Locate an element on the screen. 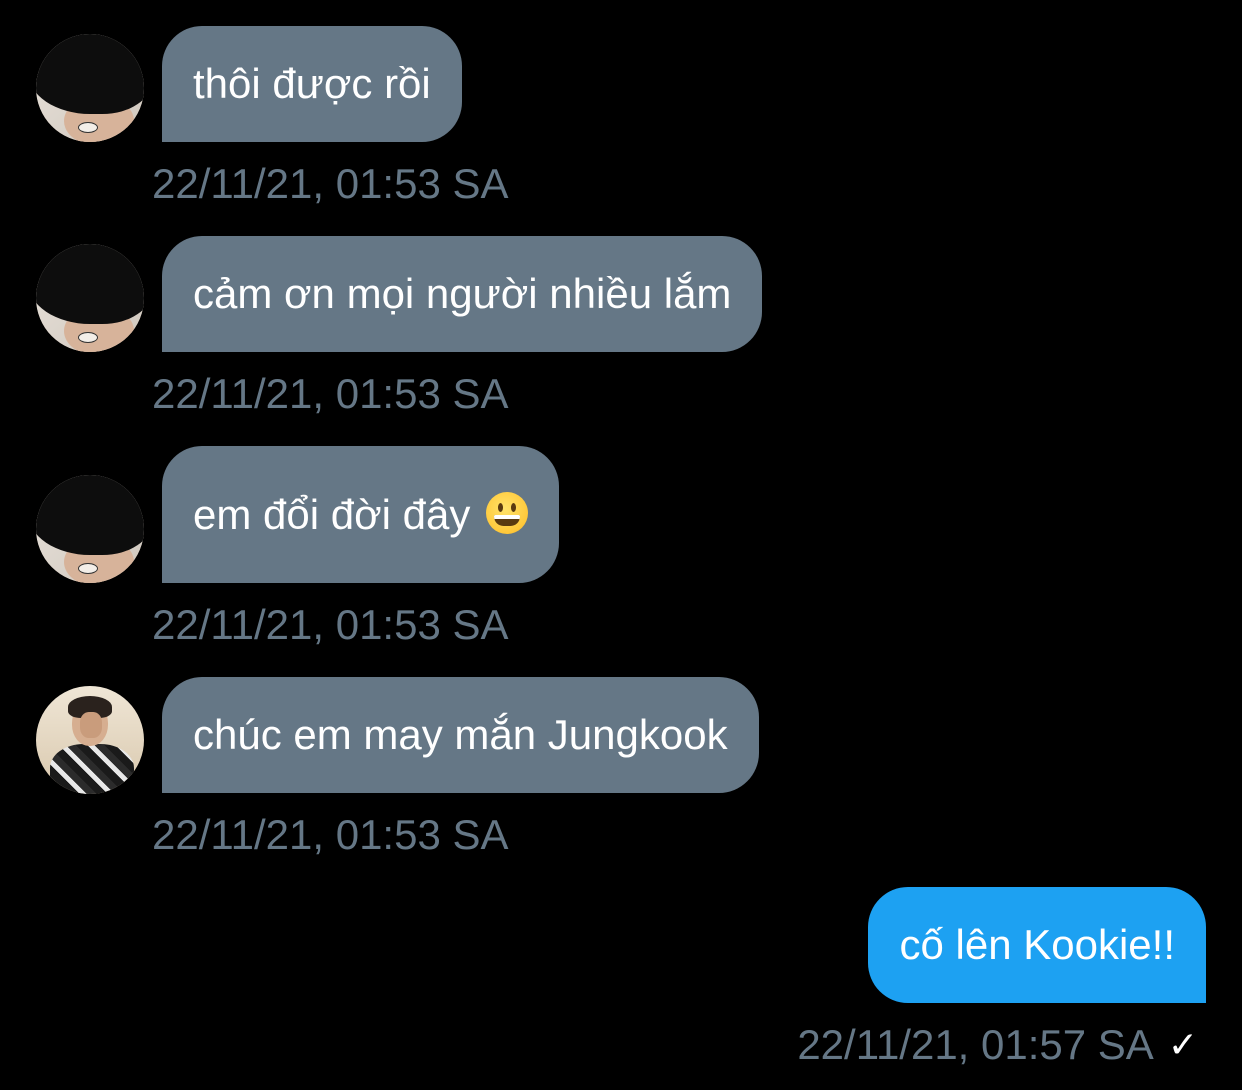  message-bubble-sent: cố lên Kookie!! is located at coordinates (1037, 945).